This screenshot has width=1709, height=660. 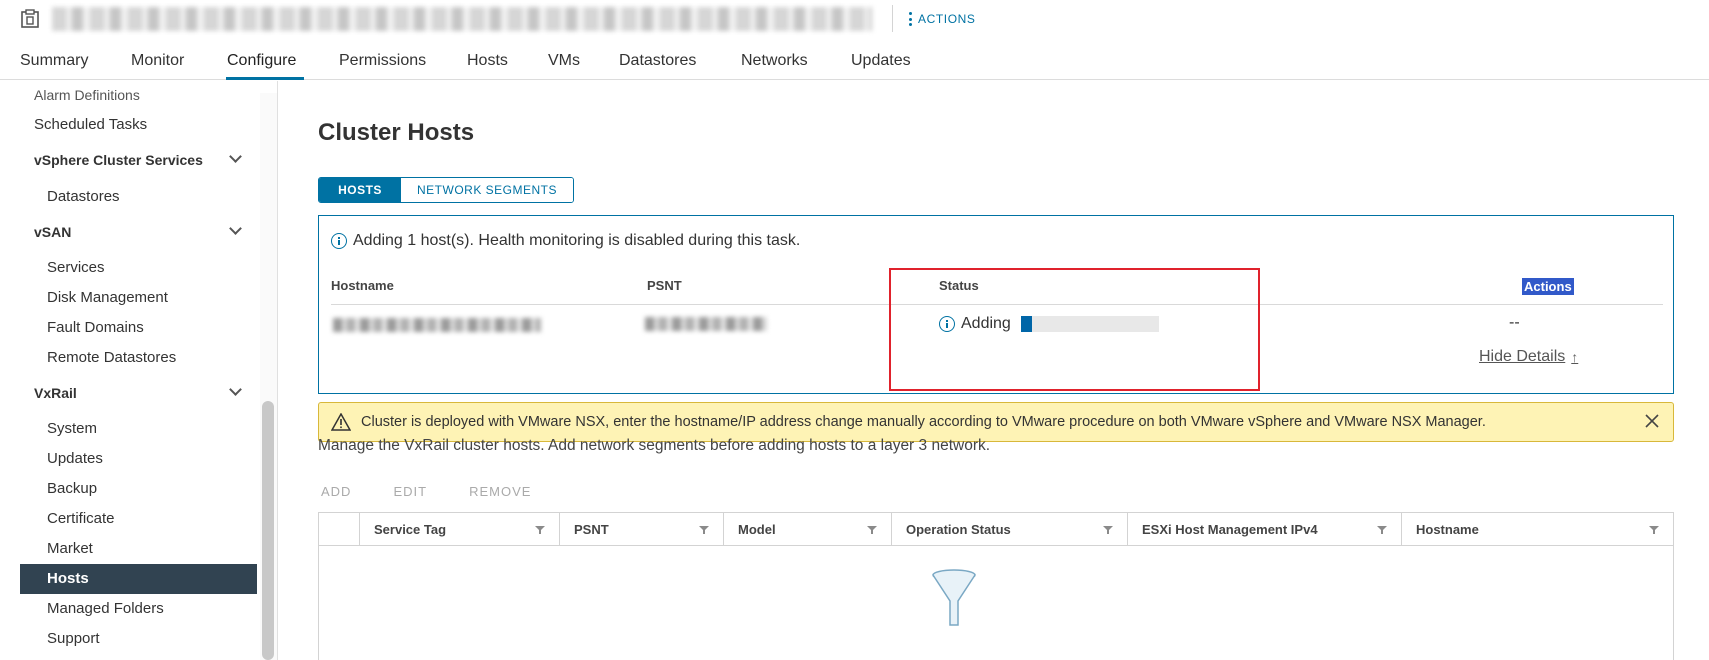 What do you see at coordinates (591, 529) in the screenshot?
I see `column-label: PSNT` at bounding box center [591, 529].